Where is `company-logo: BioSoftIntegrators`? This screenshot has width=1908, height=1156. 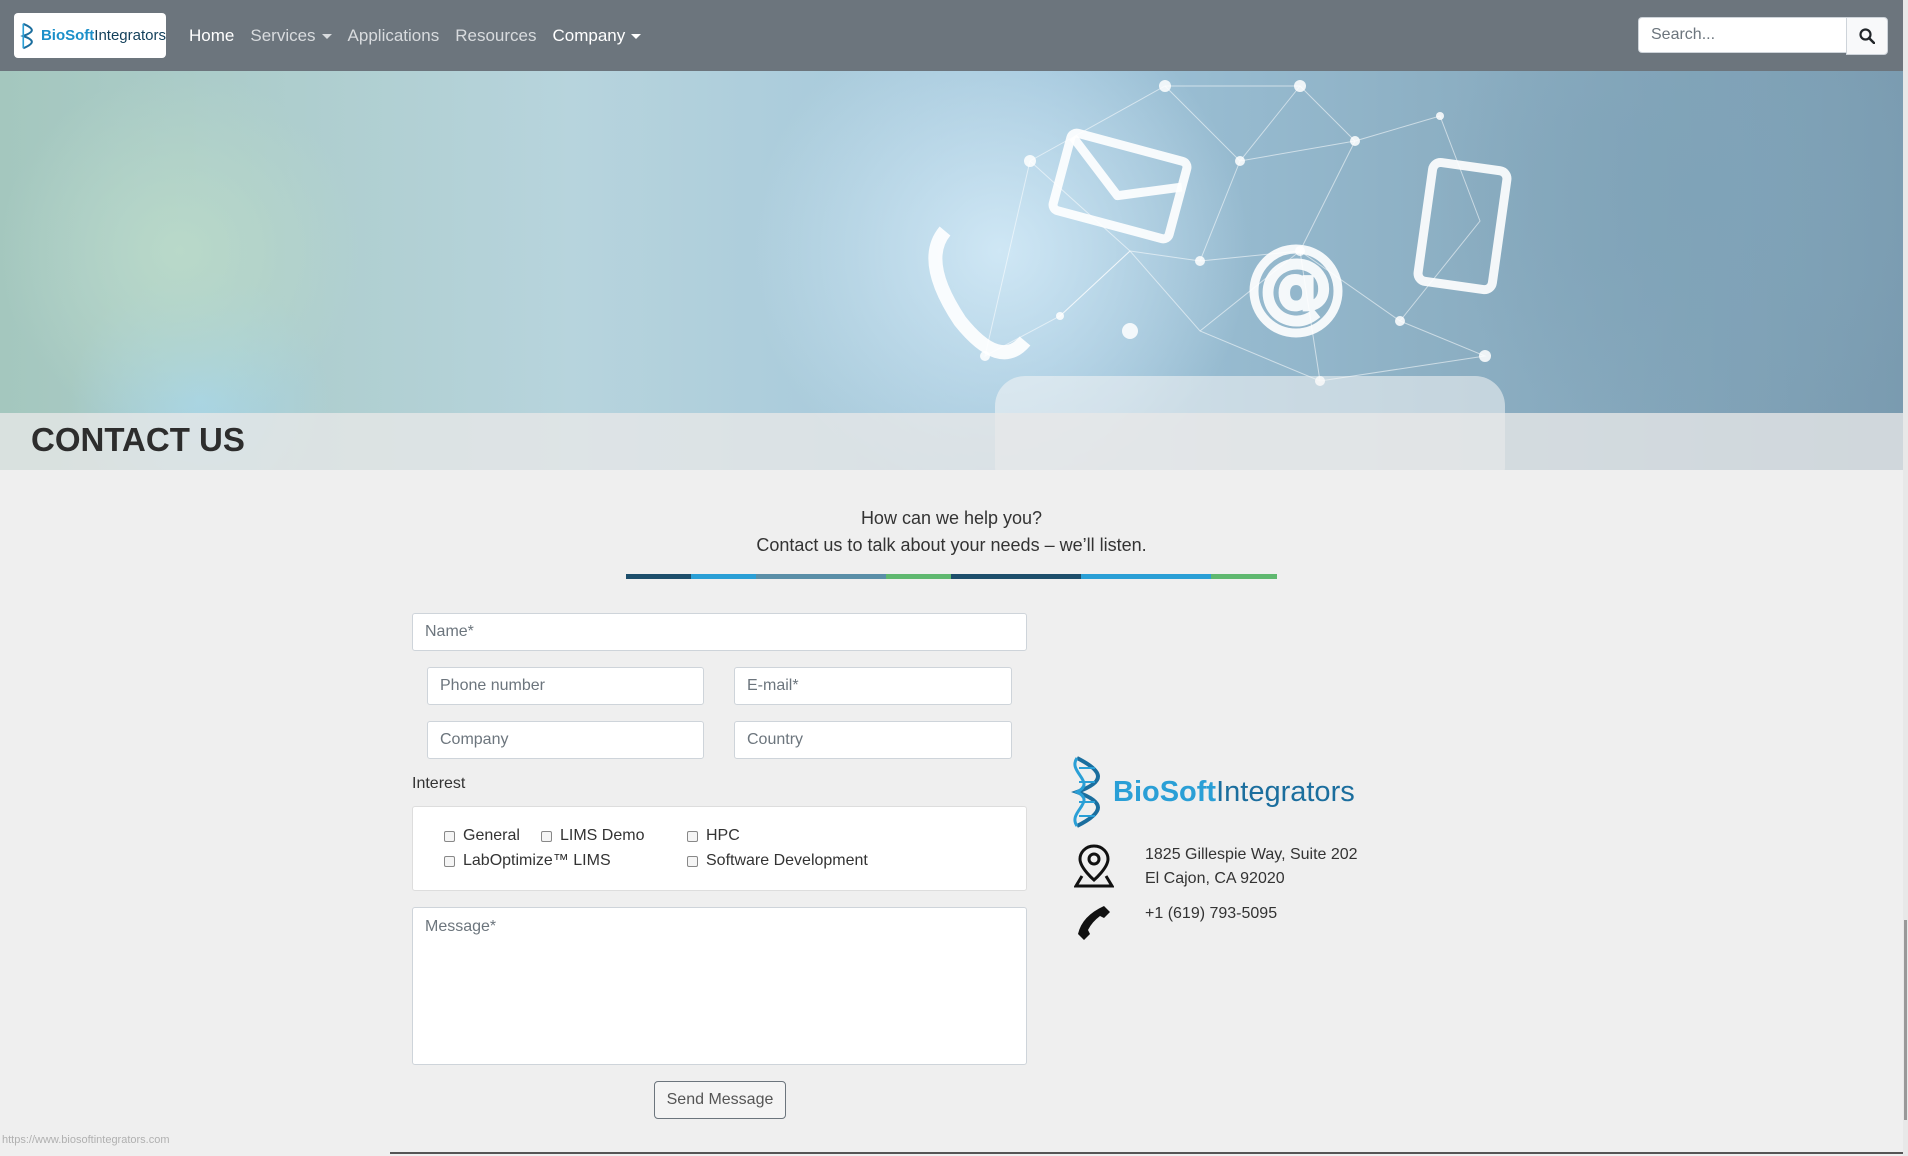
company-logo: BioSoftIntegrators is located at coordinates (1213, 792).